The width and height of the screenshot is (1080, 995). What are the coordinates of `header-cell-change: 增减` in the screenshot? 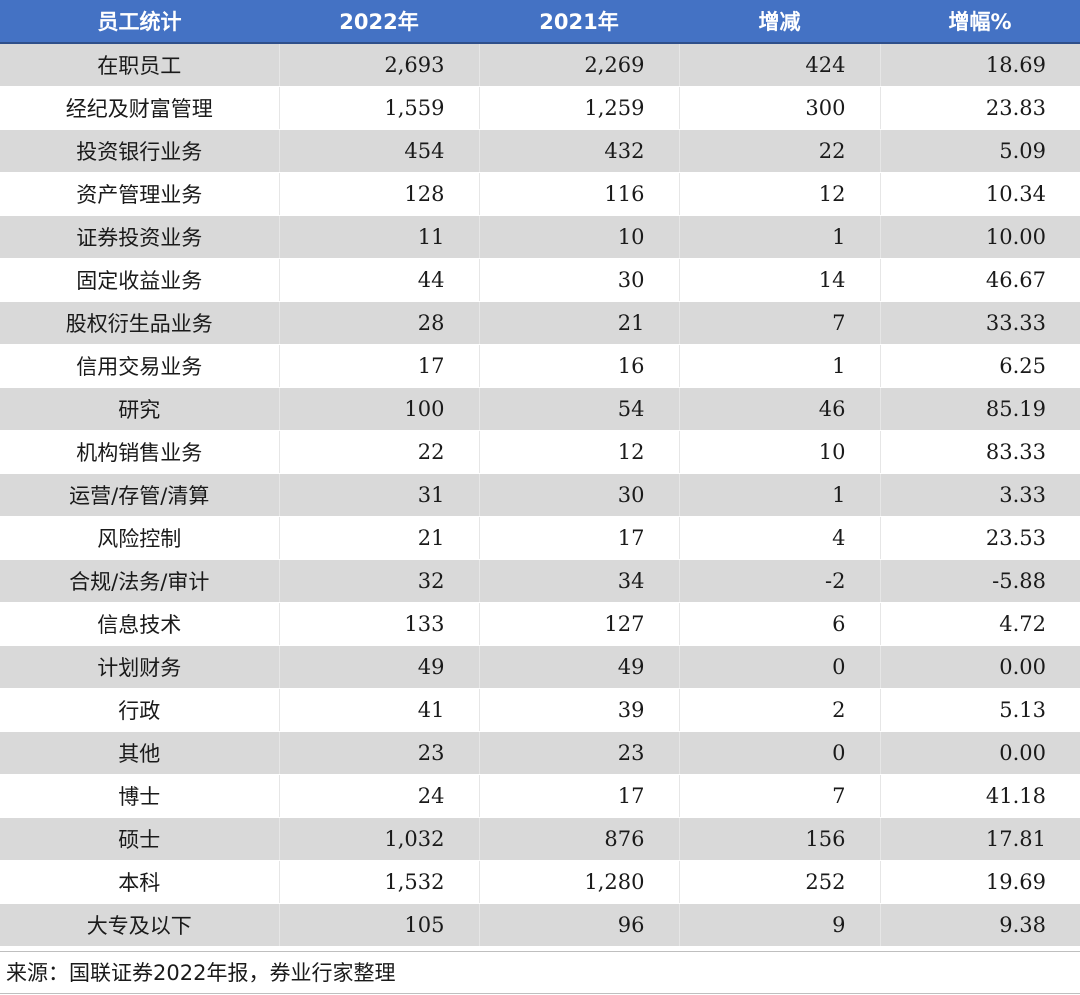 It's located at (779, 22).